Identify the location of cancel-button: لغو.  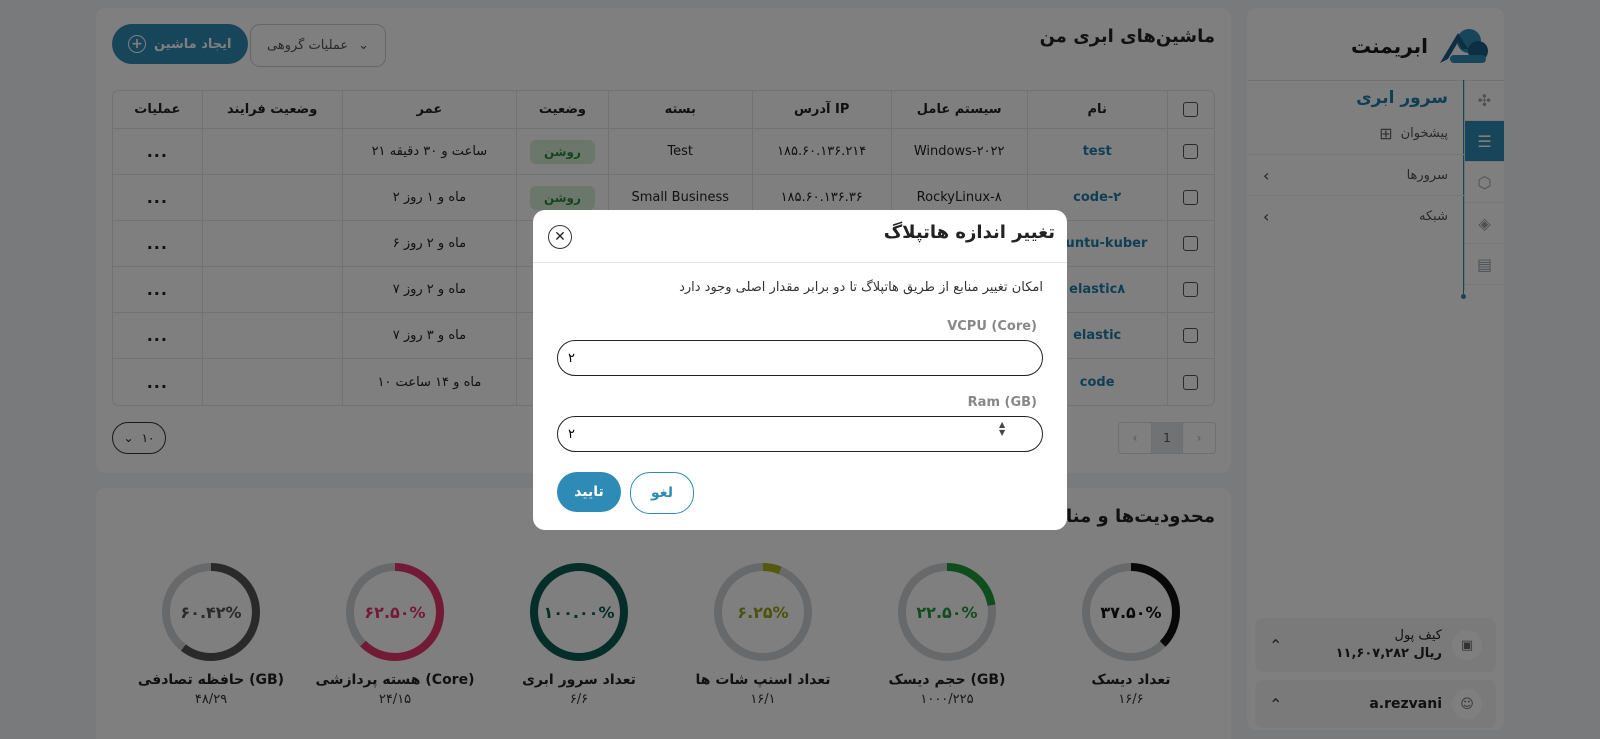
(662, 493).